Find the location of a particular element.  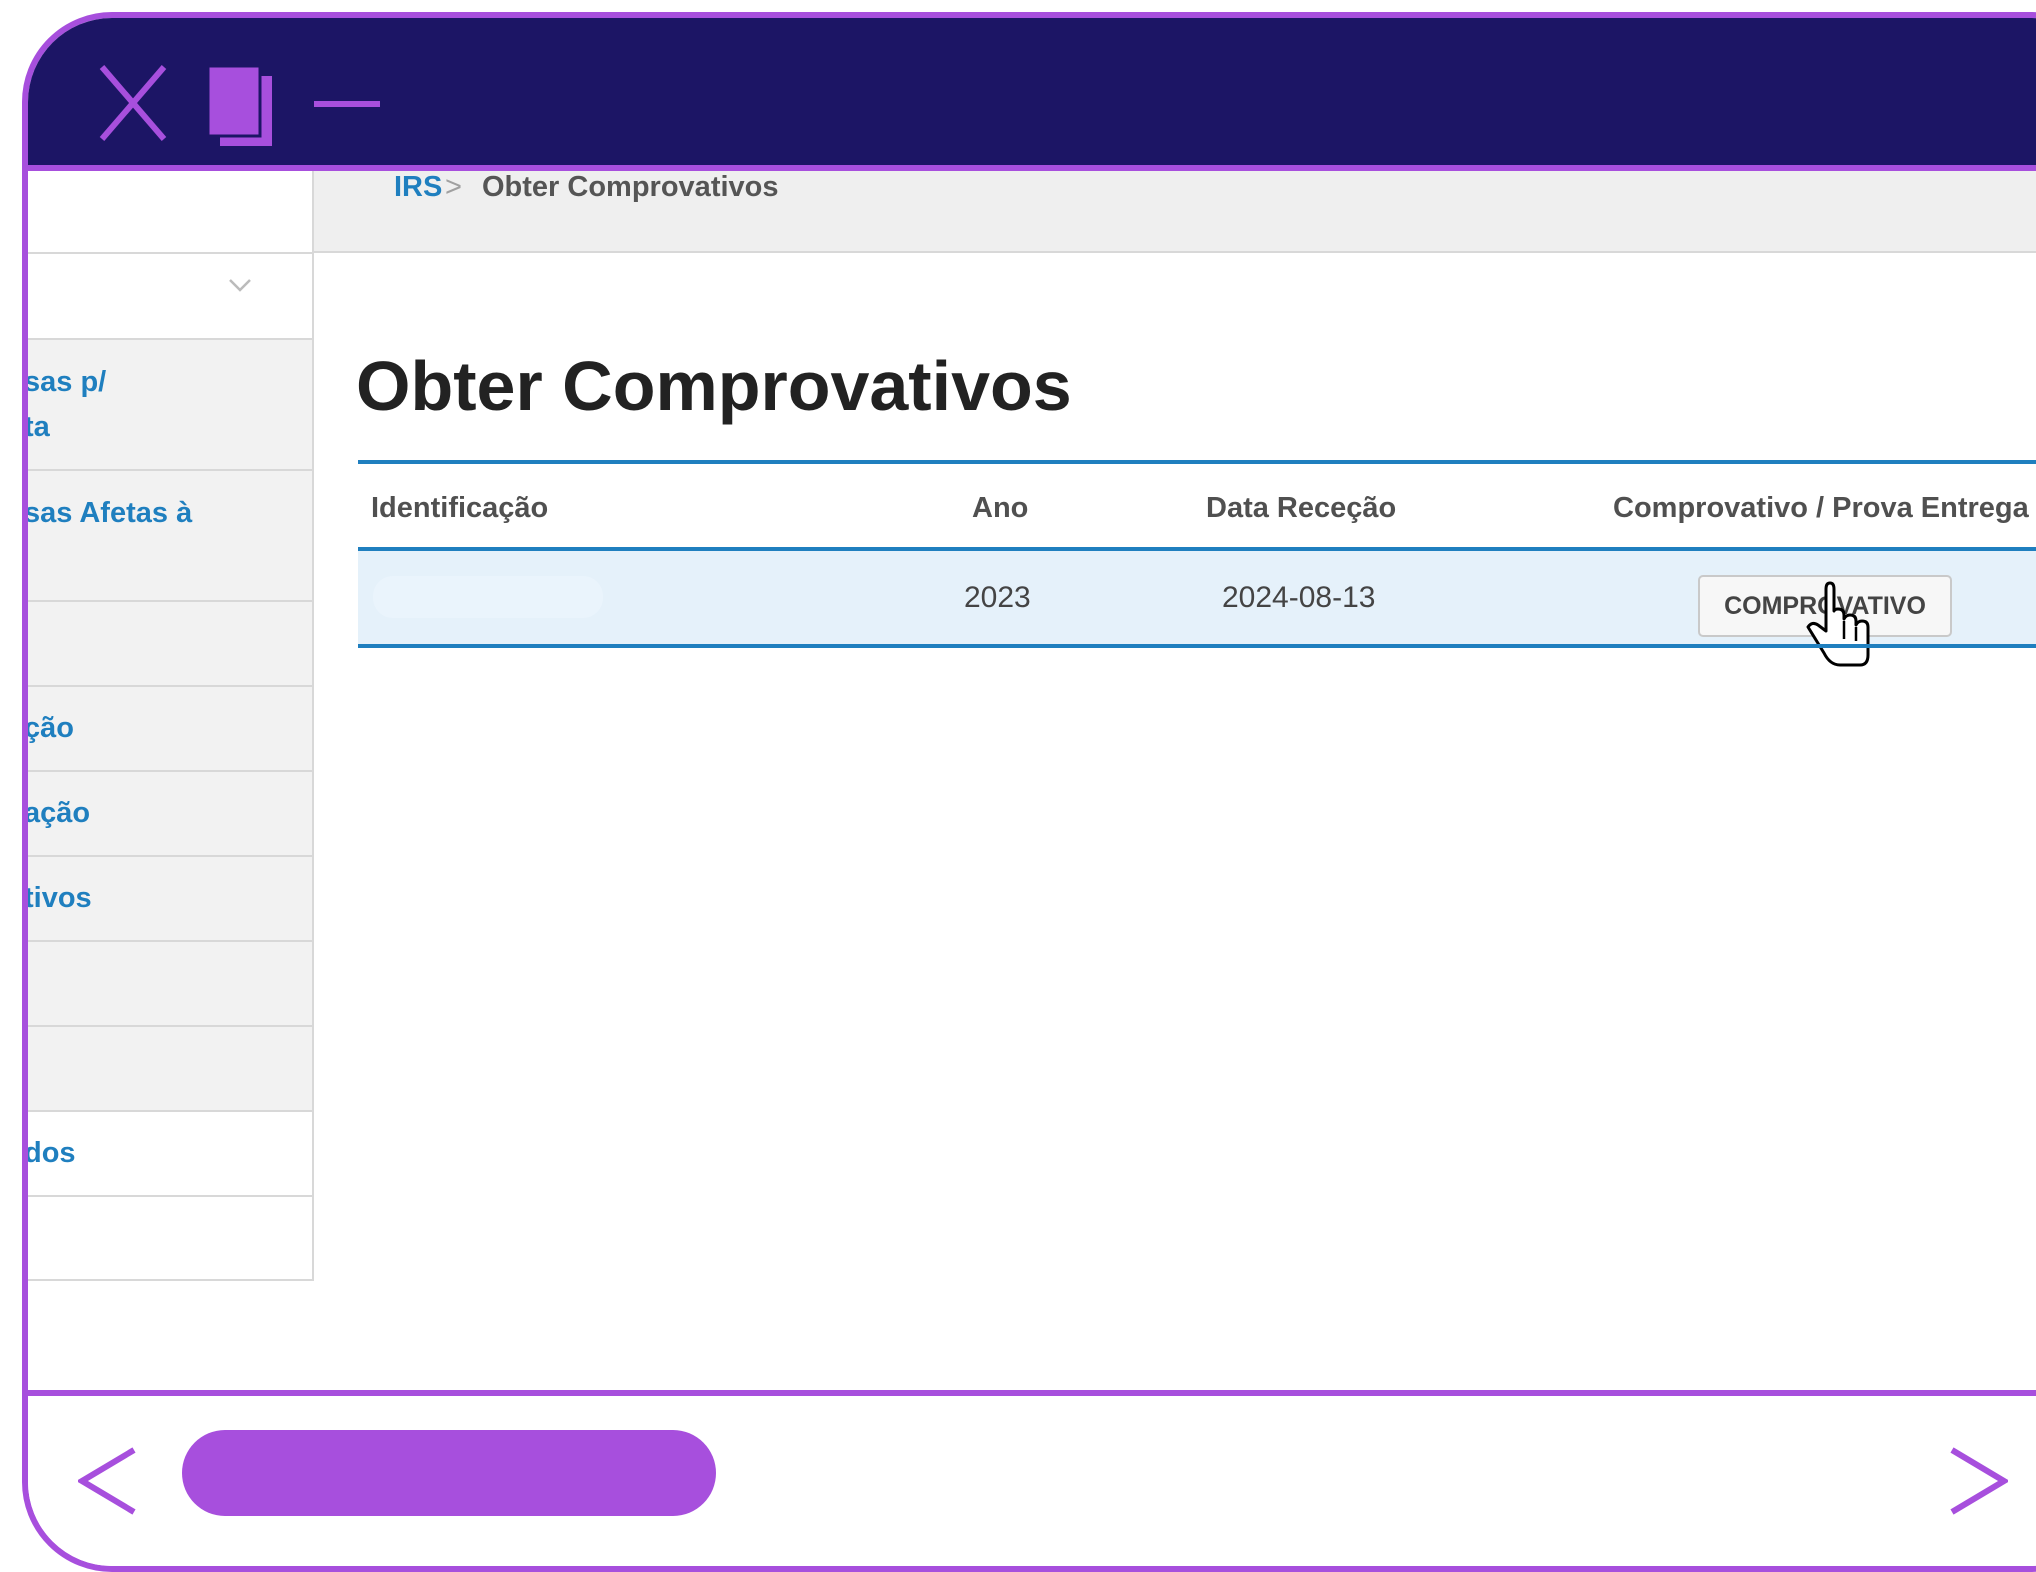

sidebar-item-comprovativos: tivos is located at coordinates (170, 899).